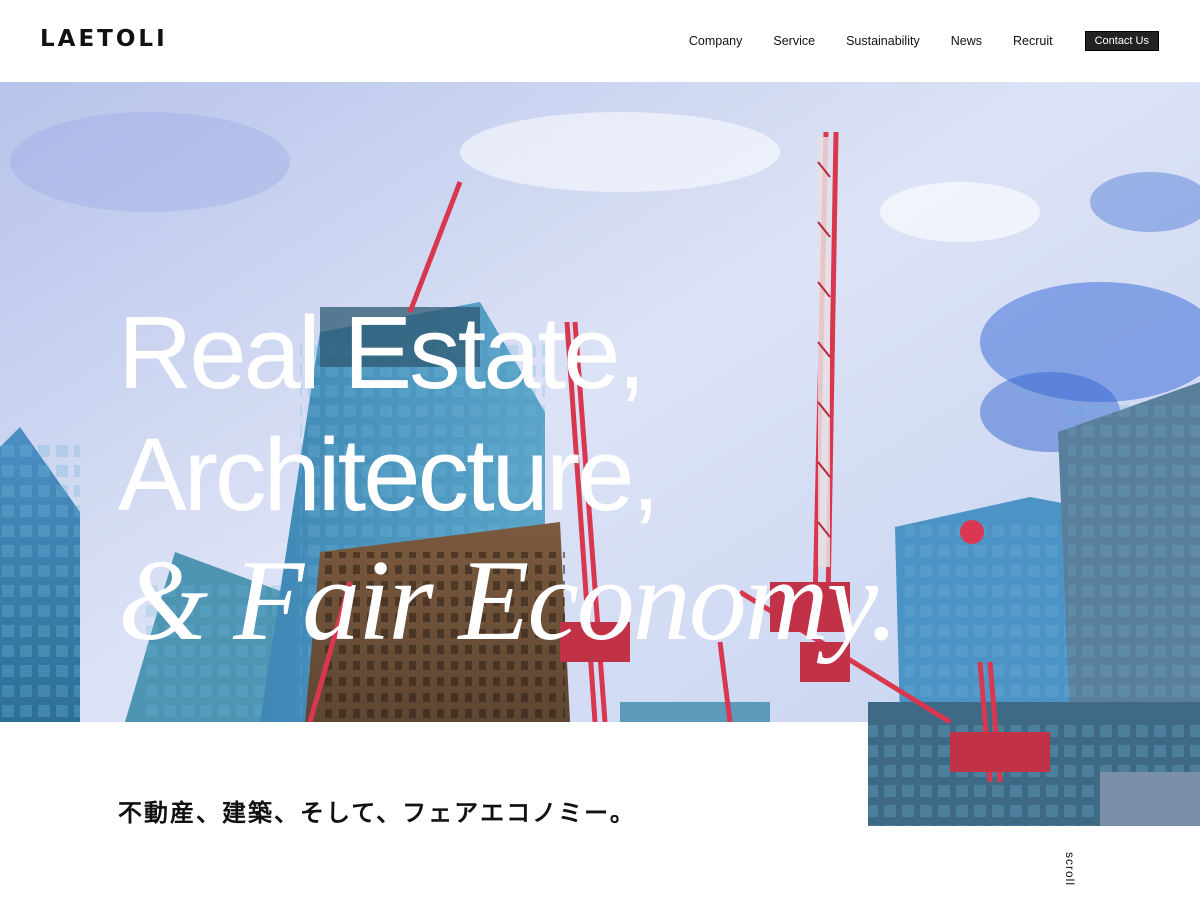  I want to click on nav-sustainability: Sustainability, so click(883, 41).